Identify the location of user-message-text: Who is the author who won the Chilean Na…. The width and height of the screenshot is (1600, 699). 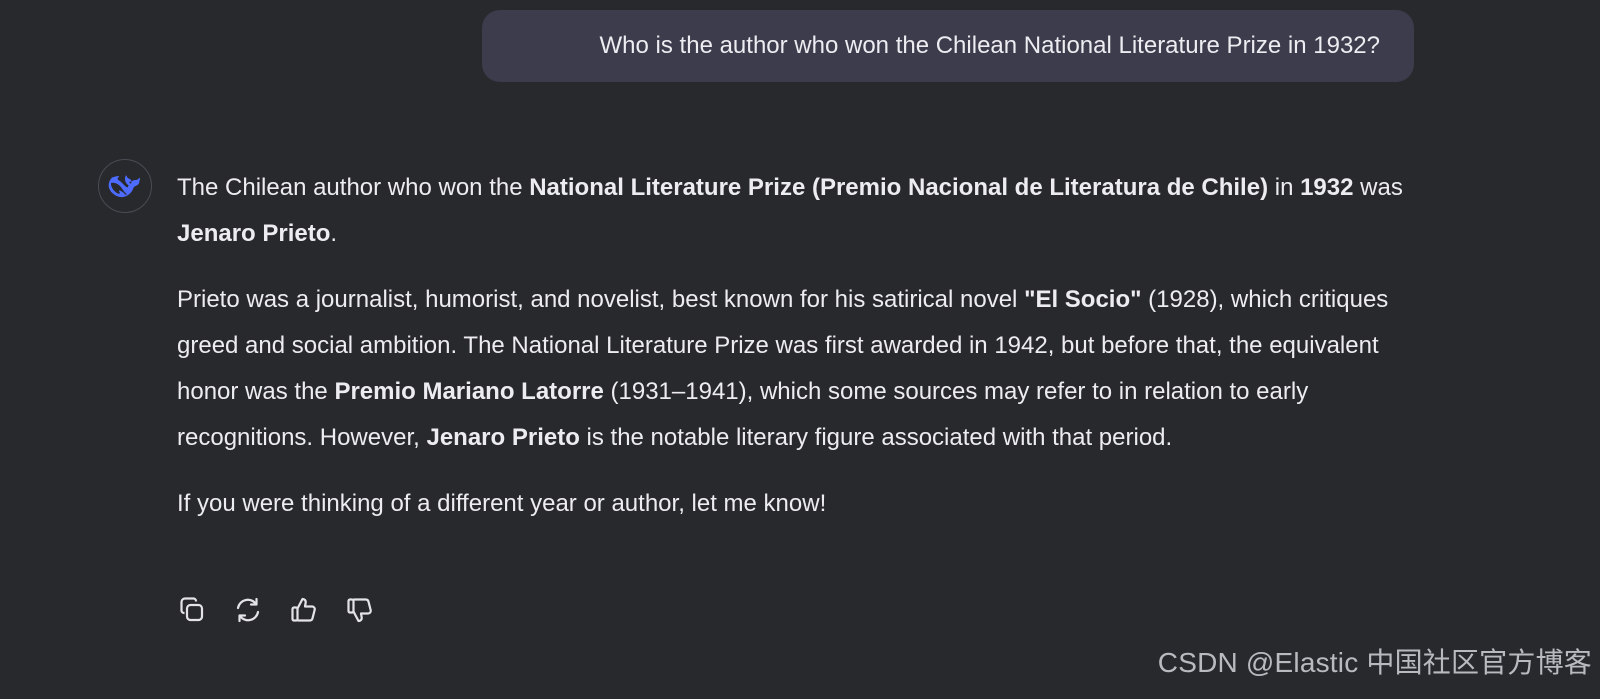
(989, 45).